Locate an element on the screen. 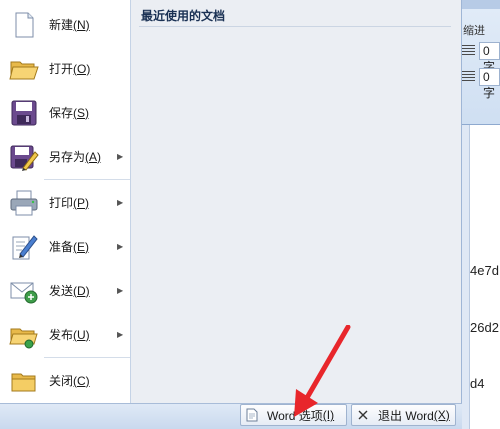 Image resolution: width=500 pixels, height=429 pixels. menu-item-save: 保存(S) is located at coordinates (65, 112).